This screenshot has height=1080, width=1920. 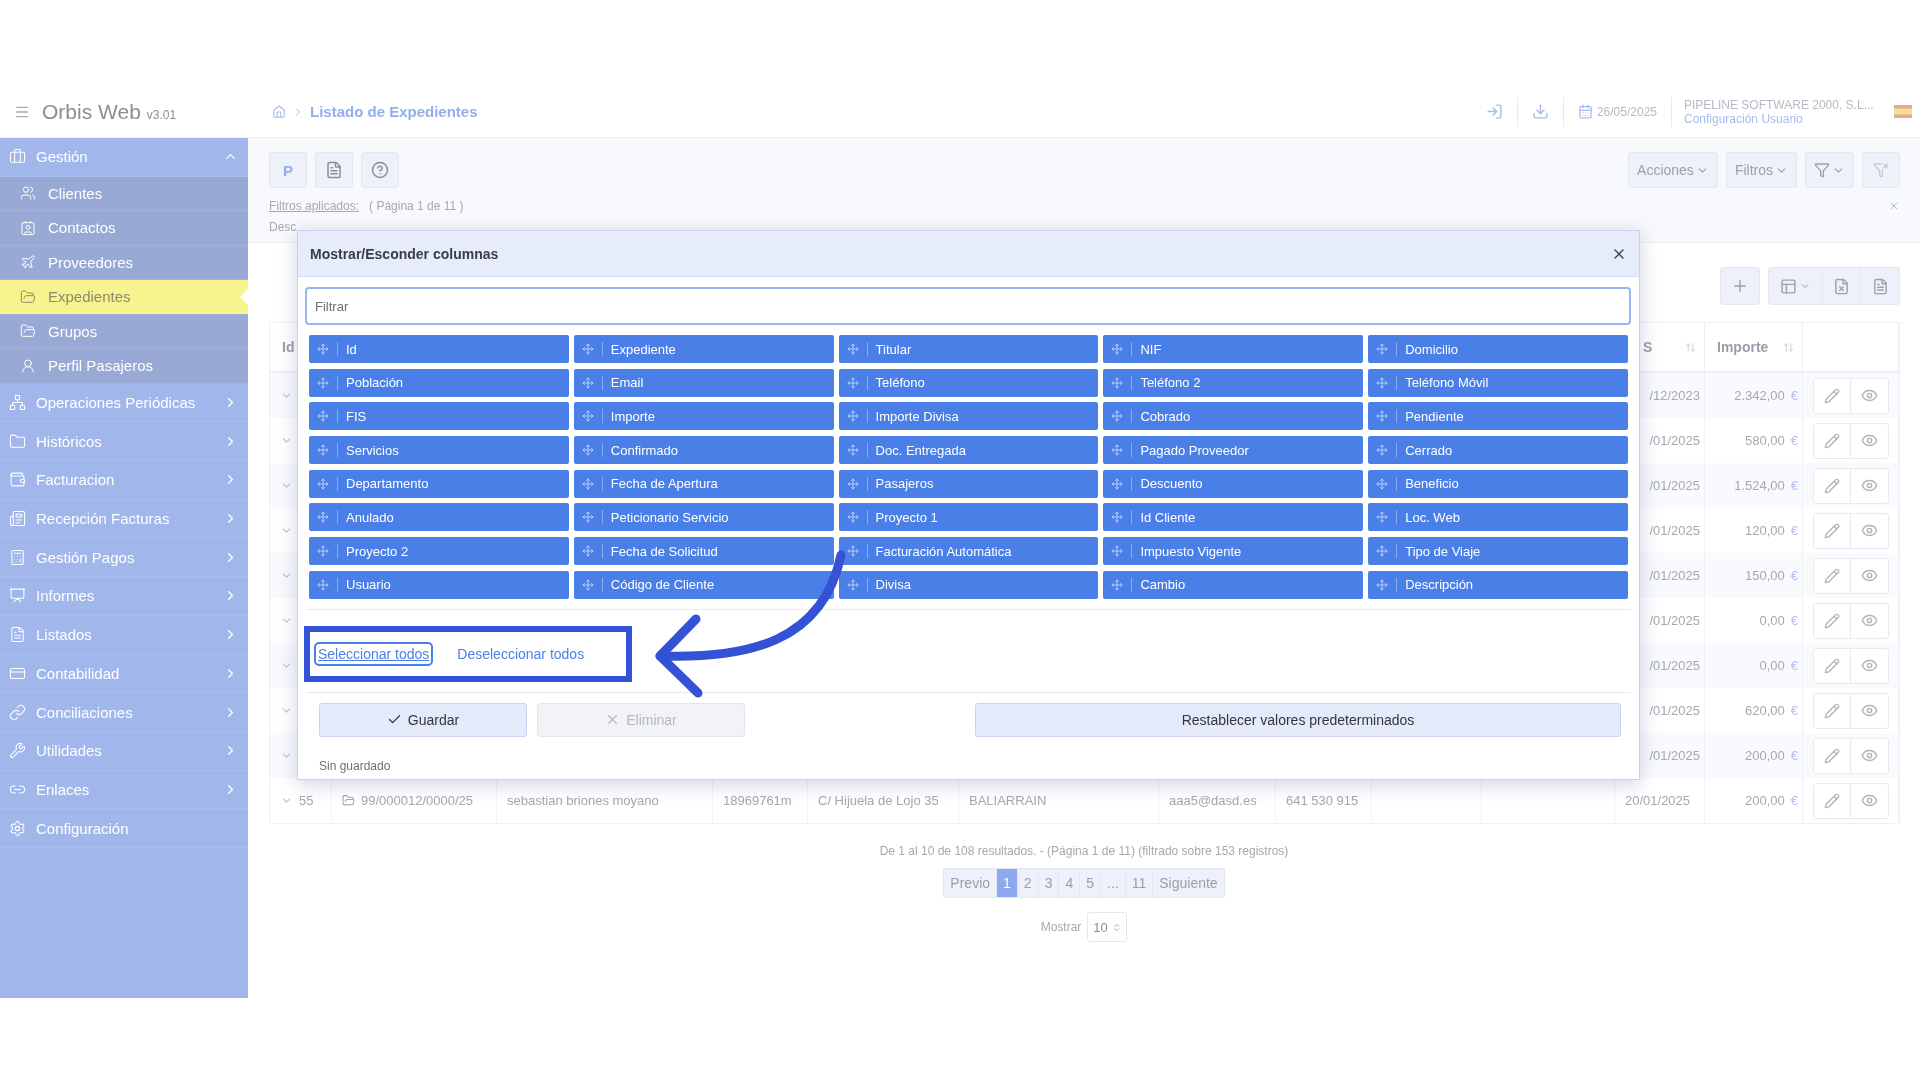 I want to click on column-chip: Cambio, so click(x=1233, y=584).